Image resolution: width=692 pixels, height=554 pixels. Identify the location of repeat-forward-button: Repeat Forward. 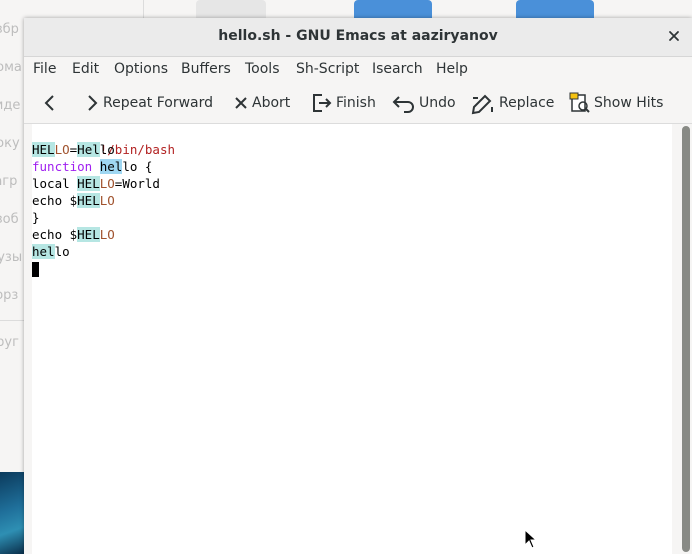
(148, 103).